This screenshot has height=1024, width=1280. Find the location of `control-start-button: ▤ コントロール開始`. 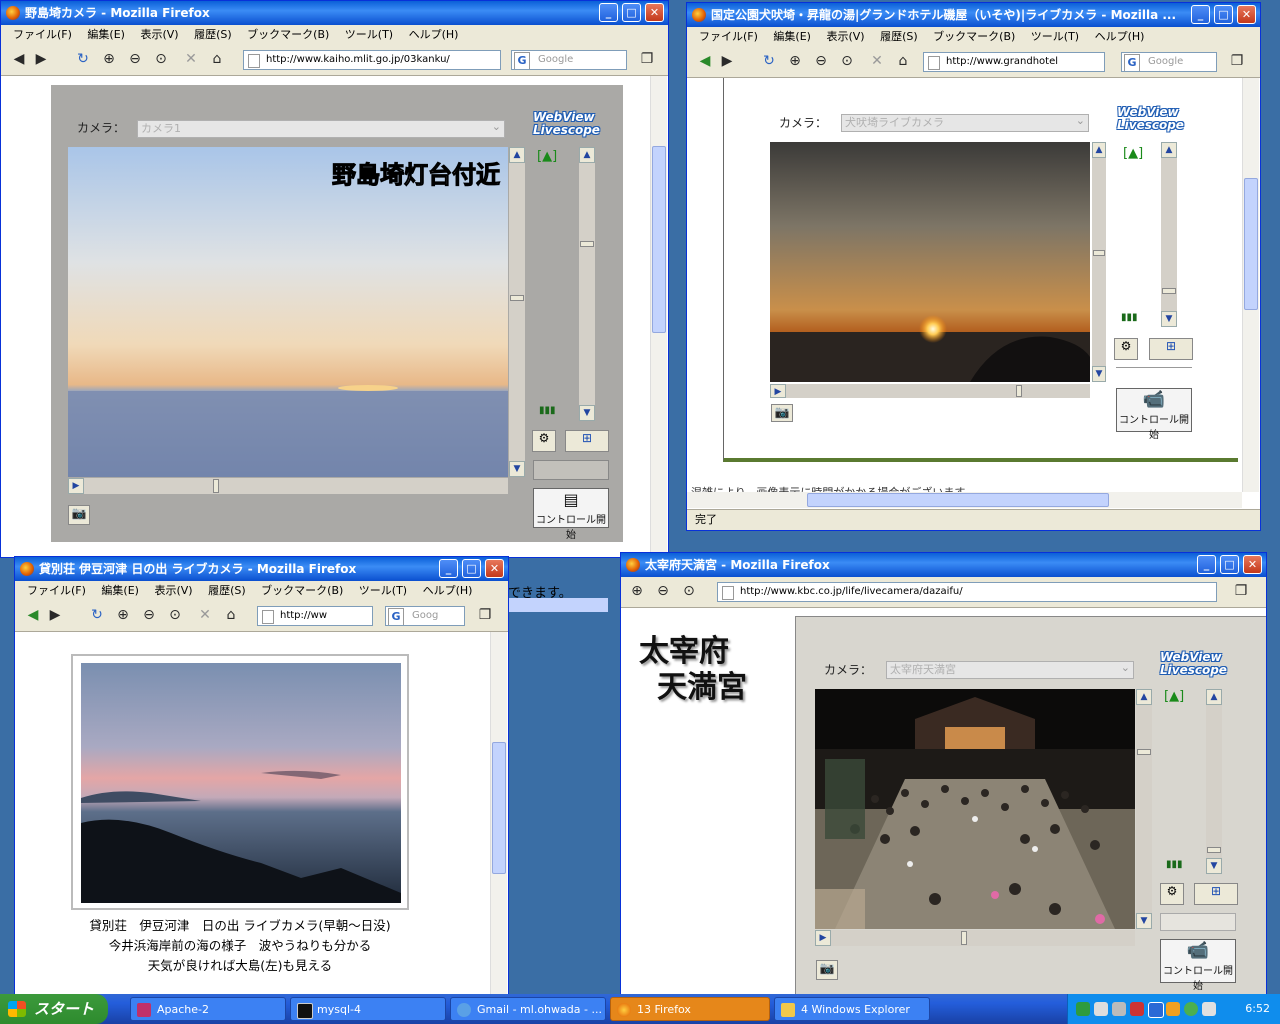

control-start-button: ▤ コントロール開始 is located at coordinates (571, 514).